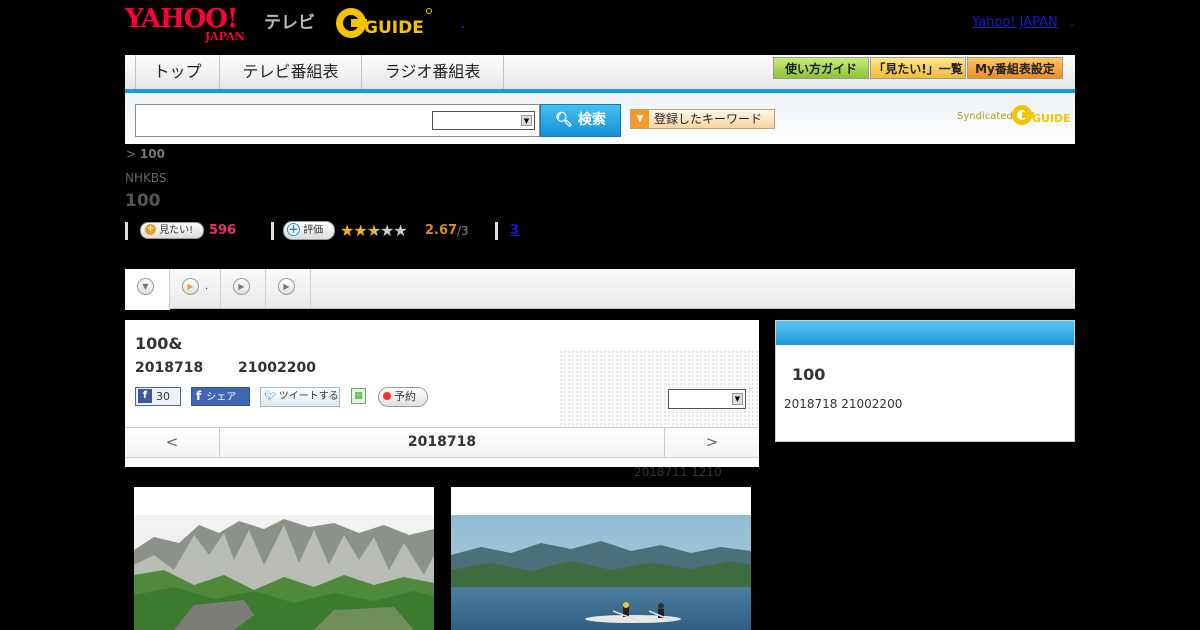 This screenshot has width=1200, height=630. I want to click on nav-tab-top: トップ, so click(177, 72).